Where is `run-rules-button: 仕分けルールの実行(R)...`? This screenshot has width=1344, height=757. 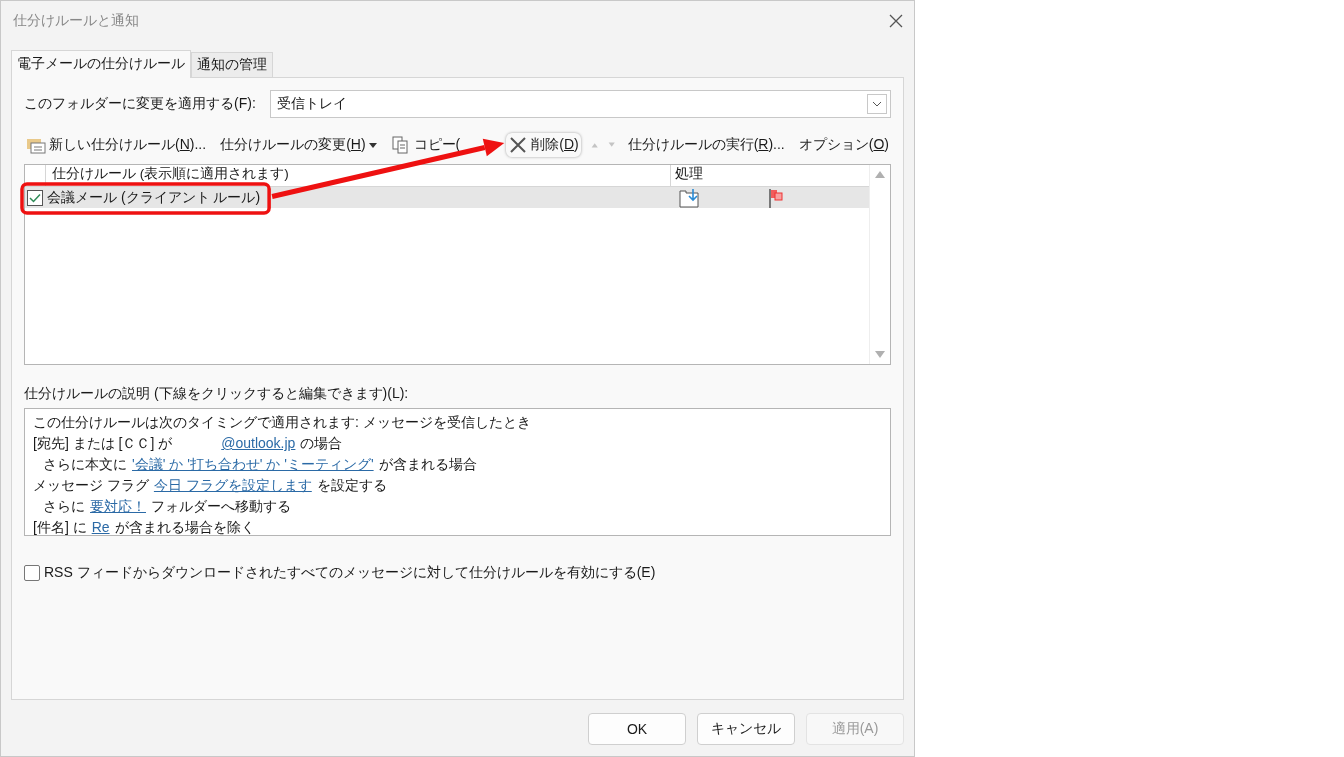
run-rules-button: 仕分けルールの実行(R)... is located at coordinates (706, 145).